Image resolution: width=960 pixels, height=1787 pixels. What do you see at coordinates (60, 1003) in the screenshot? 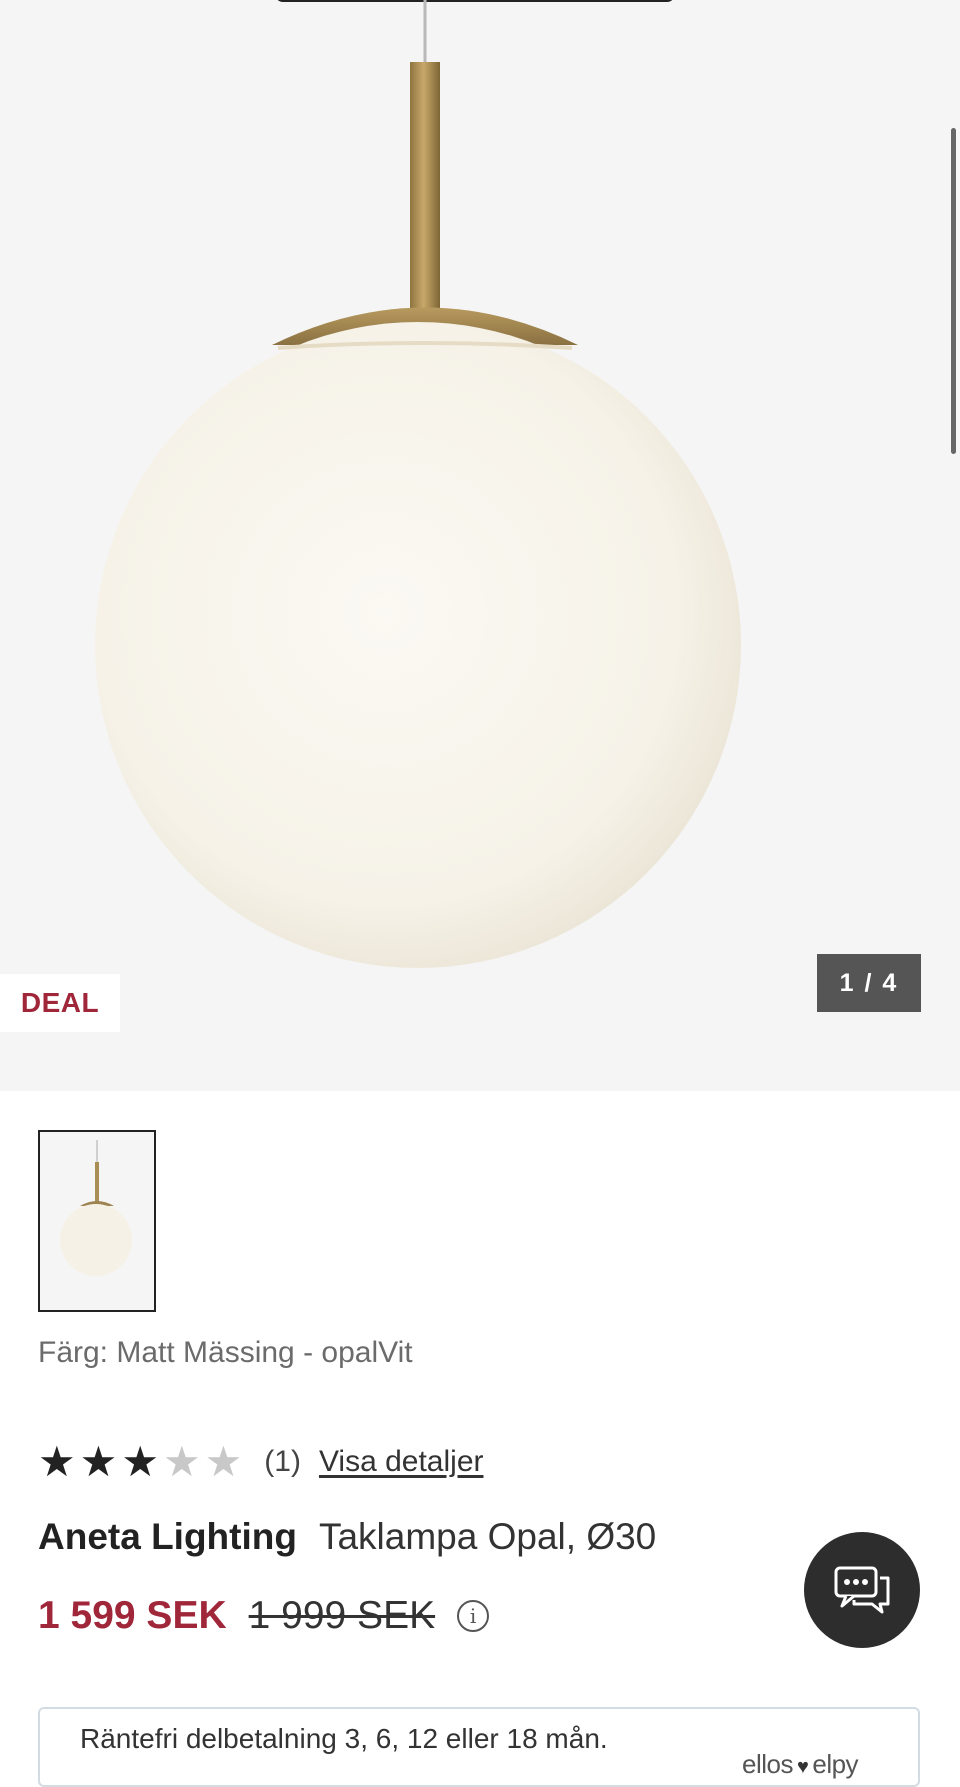
I see `deal-badge: DEAL` at bounding box center [60, 1003].